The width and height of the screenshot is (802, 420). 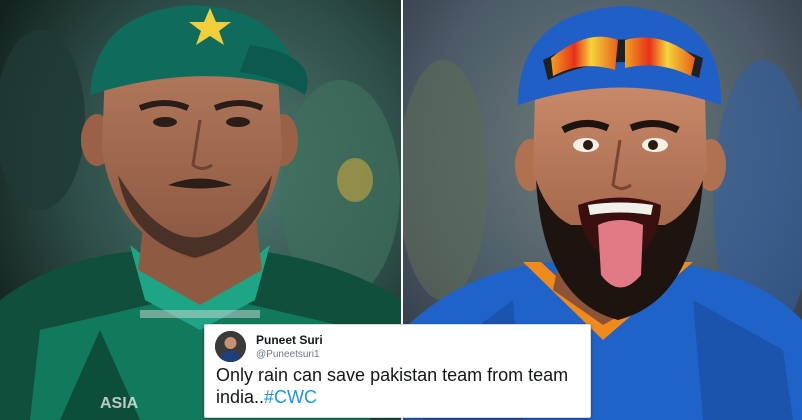 What do you see at coordinates (230, 346) in the screenshot?
I see `user-avatar` at bounding box center [230, 346].